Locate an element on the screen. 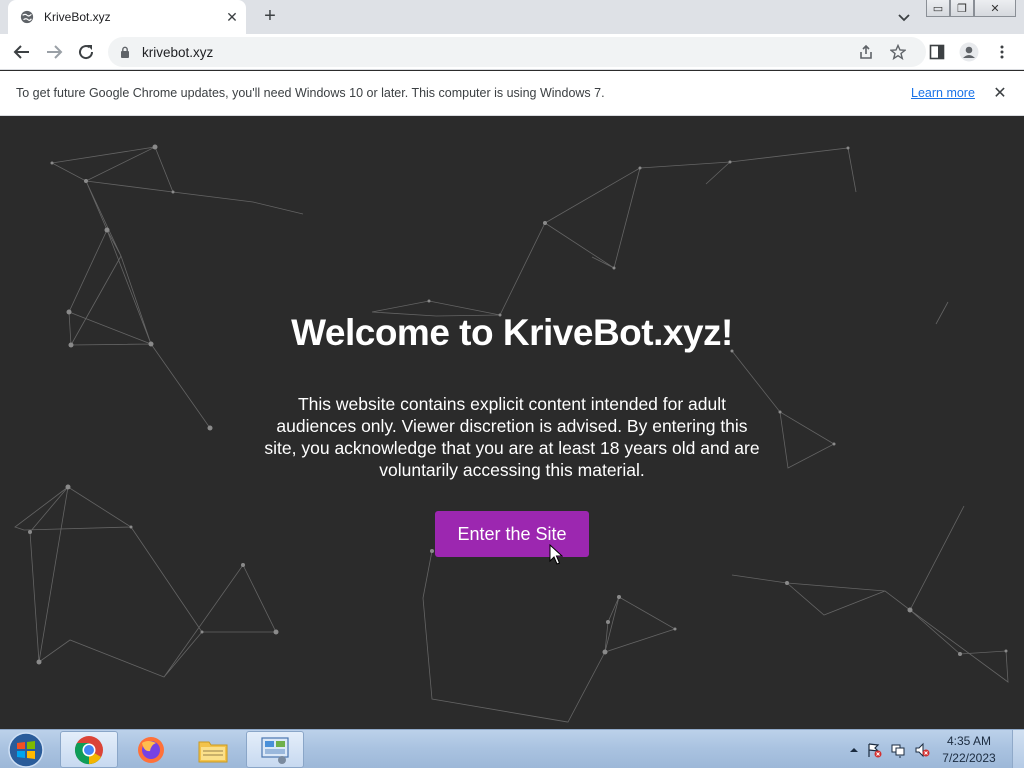  reload-button is located at coordinates (86, 52).